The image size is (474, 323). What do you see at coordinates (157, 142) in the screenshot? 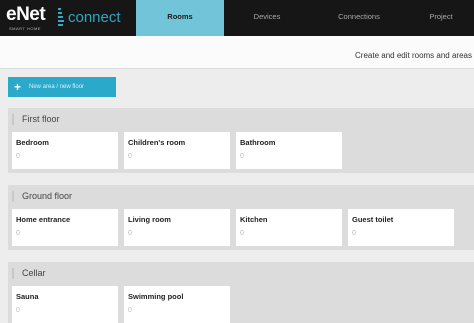
I see `room-name: Children's room` at bounding box center [157, 142].